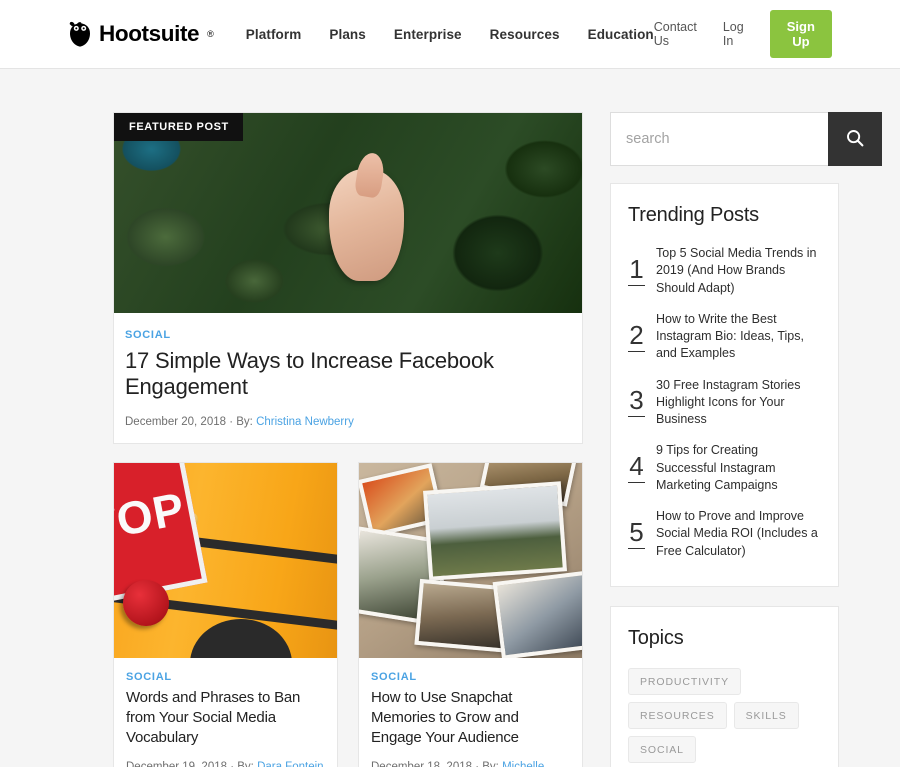 This screenshot has height=767, width=900. What do you see at coordinates (693, 215) in the screenshot?
I see `trending-posts-title: Trending Posts` at bounding box center [693, 215].